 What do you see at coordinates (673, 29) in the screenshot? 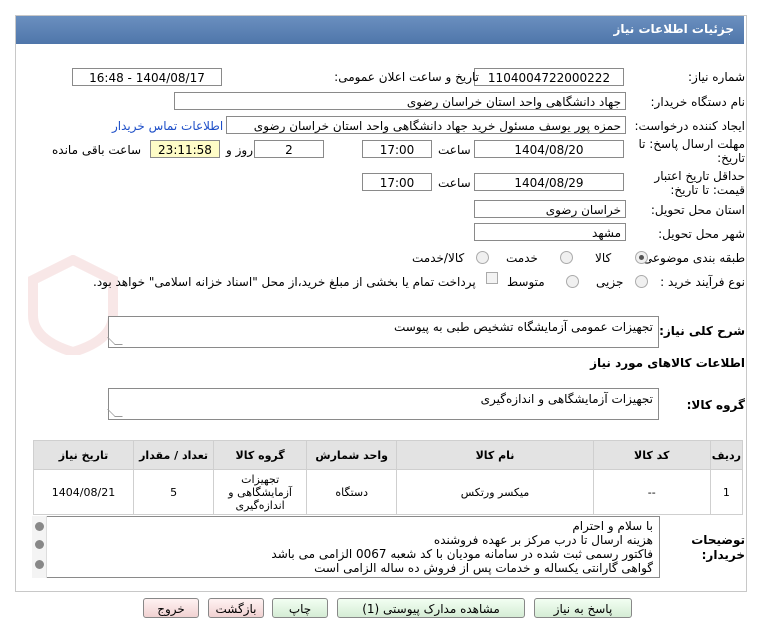
I see `page-title: جزئیات اطلاعات نیاز` at bounding box center [673, 29].